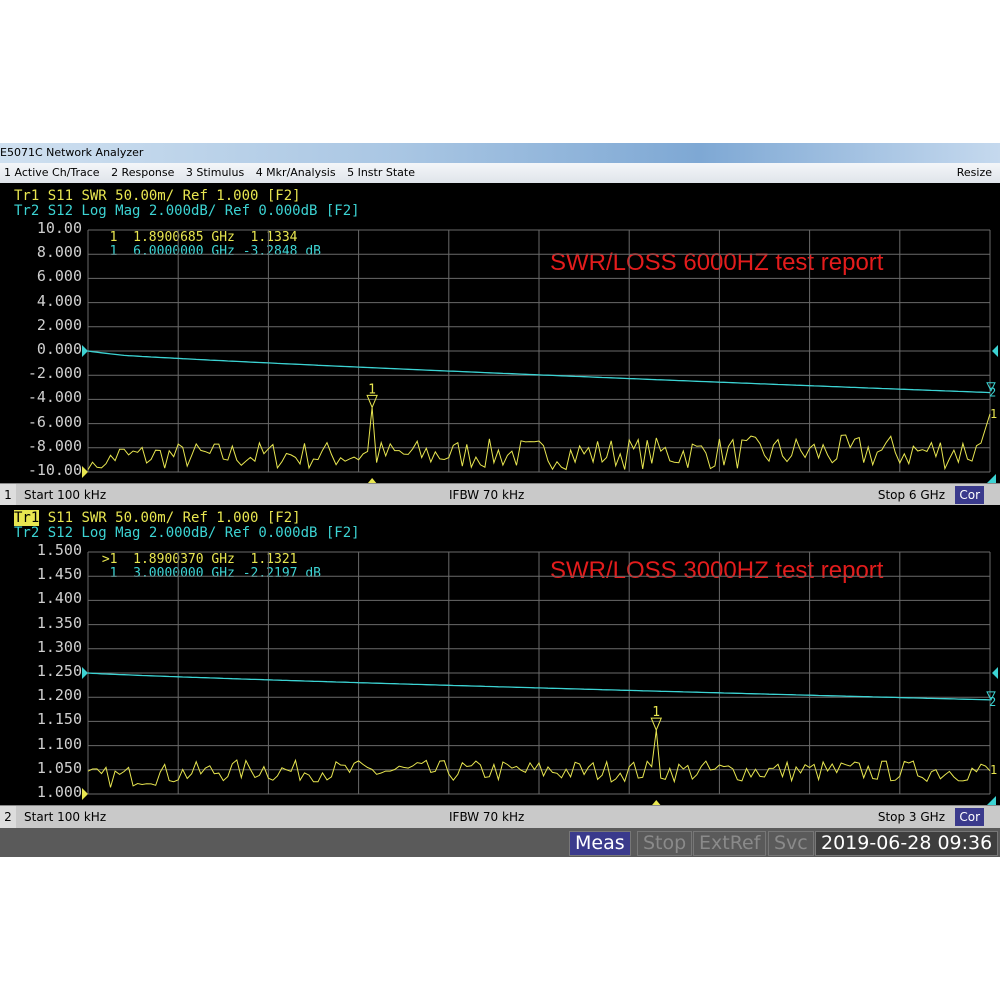 This screenshot has height=1000, width=1000. I want to click on menu-instr-state: 5 Instr State, so click(381, 172).